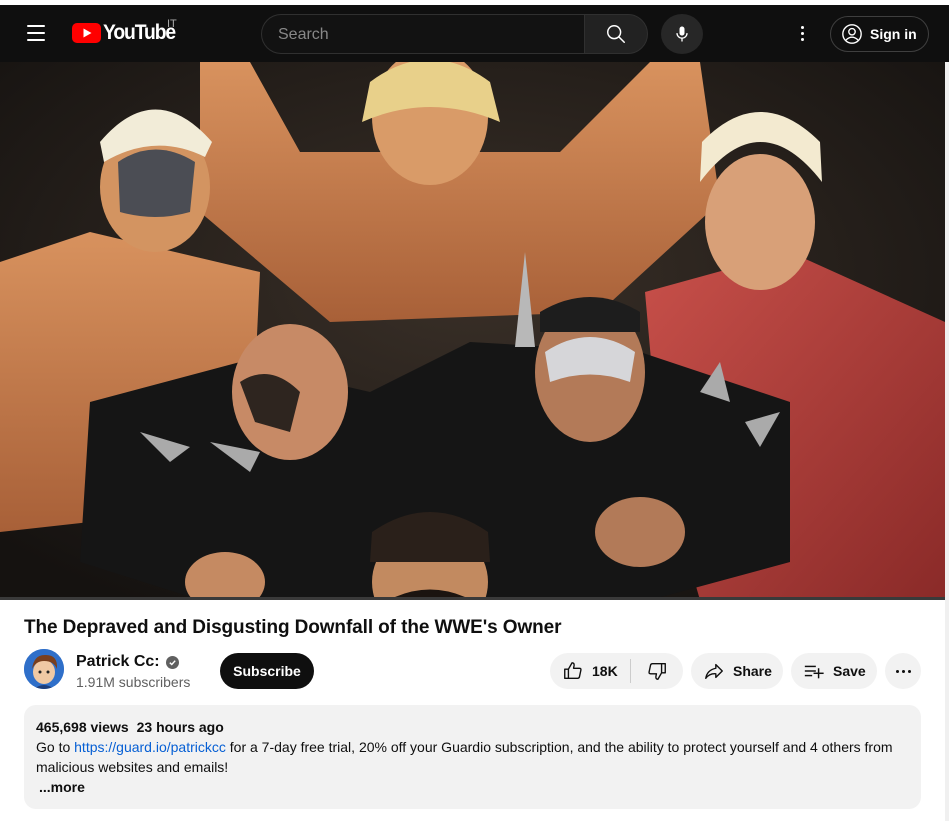 This screenshot has height=821, width=949. Describe the element at coordinates (814, 672) in the screenshot. I see `playlist-add-icon` at that location.